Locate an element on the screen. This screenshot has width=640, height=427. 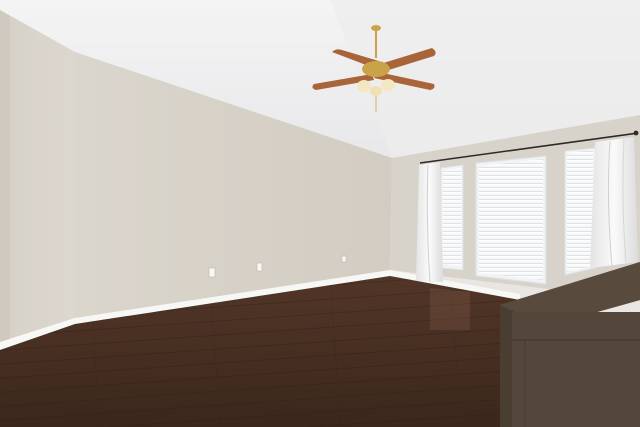
dresser is located at coordinates (570, 344).